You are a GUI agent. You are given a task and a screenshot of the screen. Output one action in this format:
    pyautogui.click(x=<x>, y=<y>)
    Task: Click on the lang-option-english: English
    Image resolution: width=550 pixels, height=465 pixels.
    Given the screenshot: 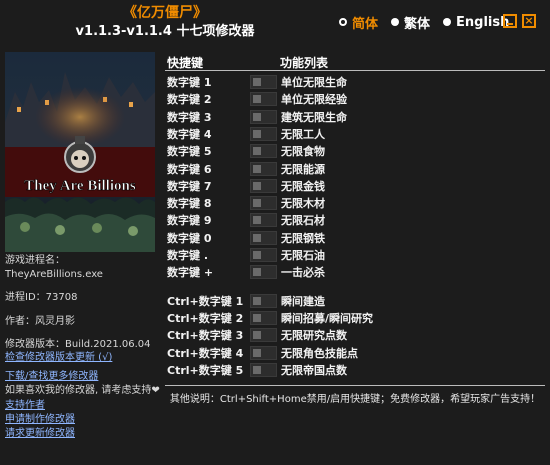 What is the action you would take?
    pyautogui.click(x=476, y=22)
    